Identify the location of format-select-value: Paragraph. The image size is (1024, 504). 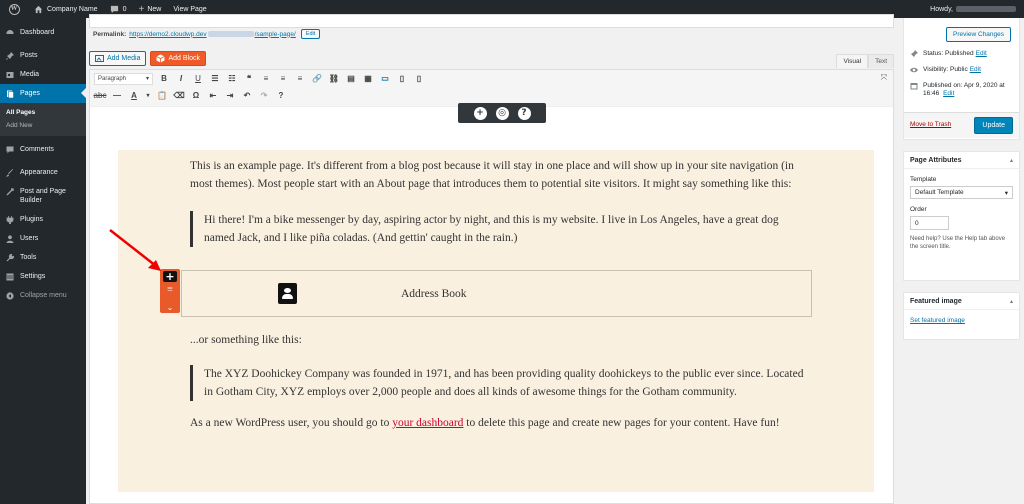
(112, 78).